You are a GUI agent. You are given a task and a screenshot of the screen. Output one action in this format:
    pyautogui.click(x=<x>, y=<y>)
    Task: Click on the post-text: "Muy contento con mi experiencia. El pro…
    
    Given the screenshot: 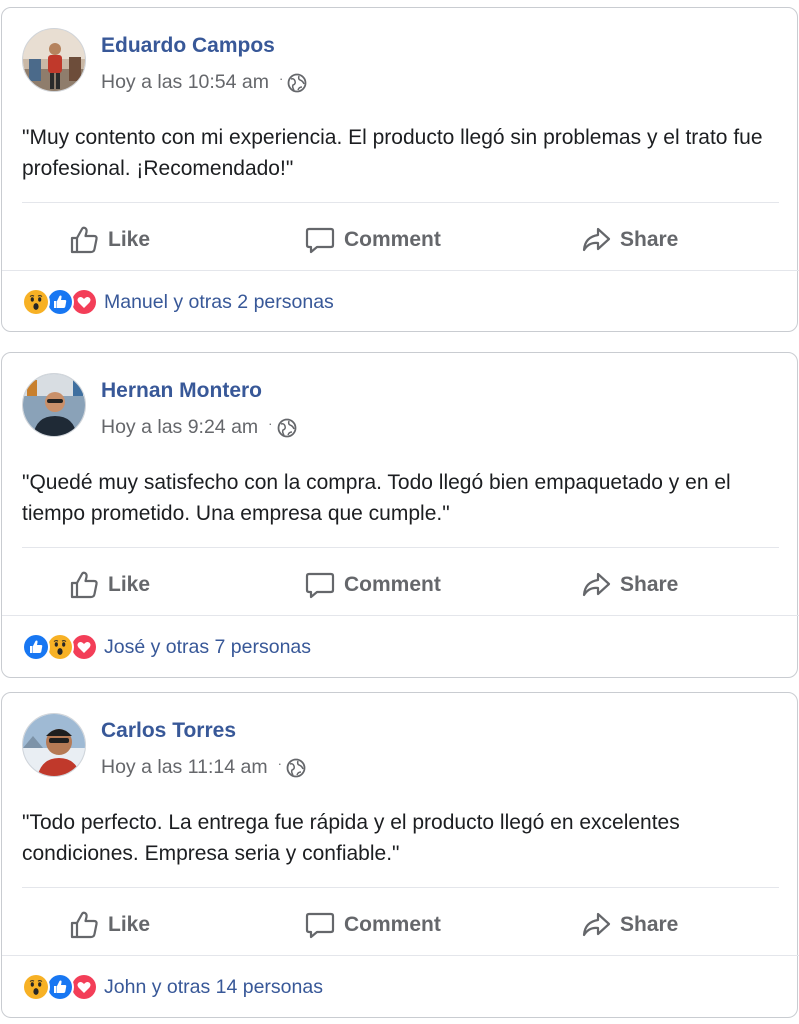 What is the action you would take?
    pyautogui.click(x=392, y=153)
    